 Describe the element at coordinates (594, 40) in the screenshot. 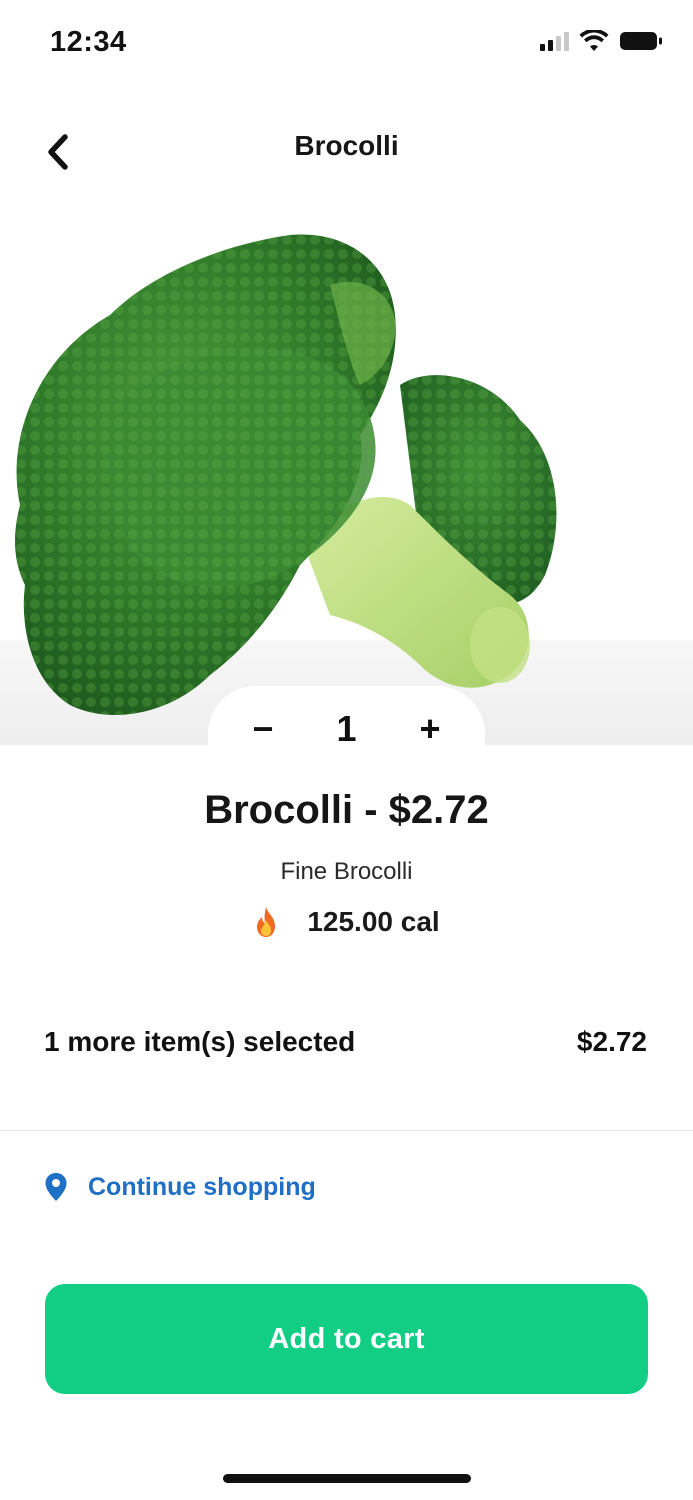

I see `wifi-icon` at that location.